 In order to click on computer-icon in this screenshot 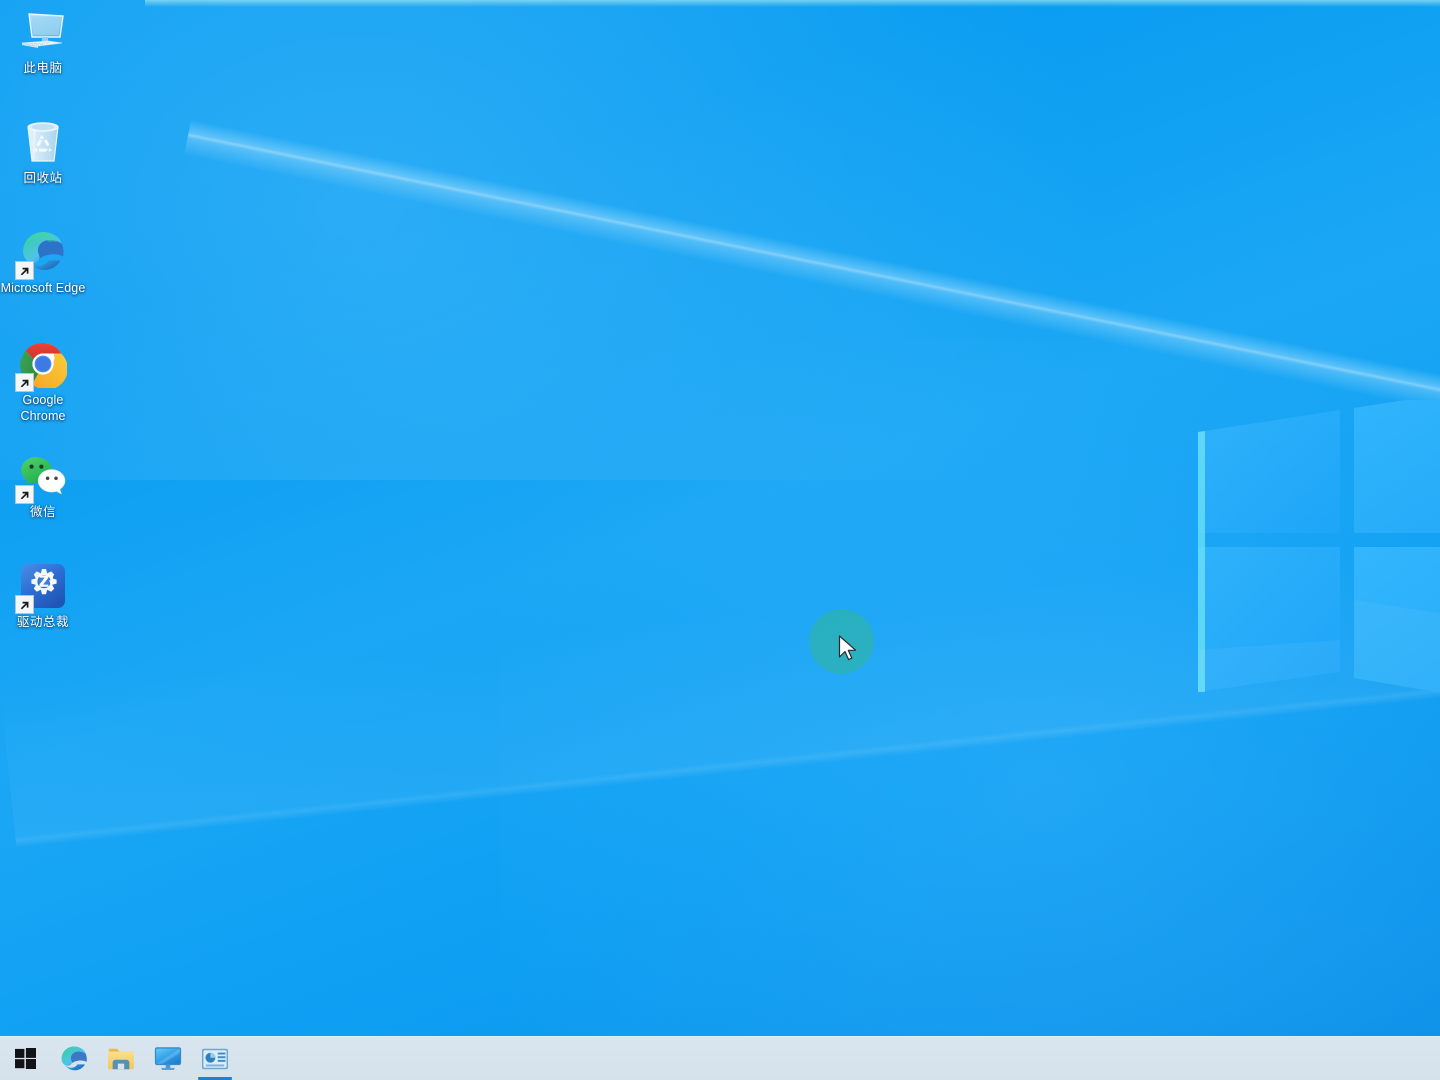, I will do `click(43, 32)`.